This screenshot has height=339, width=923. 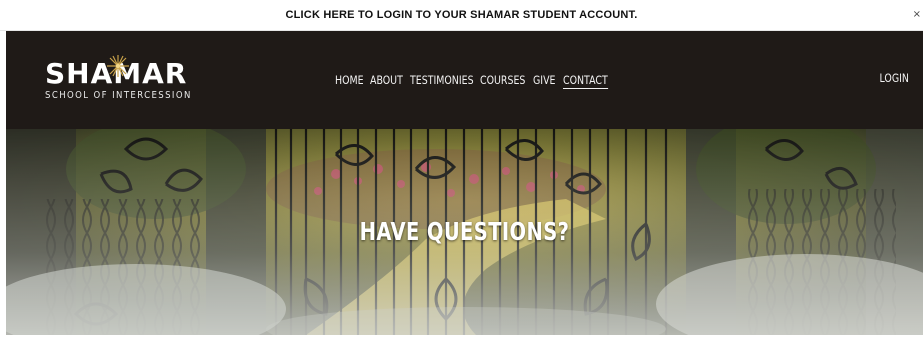 What do you see at coordinates (502, 80) in the screenshot?
I see `nav-courses: COURSES` at bounding box center [502, 80].